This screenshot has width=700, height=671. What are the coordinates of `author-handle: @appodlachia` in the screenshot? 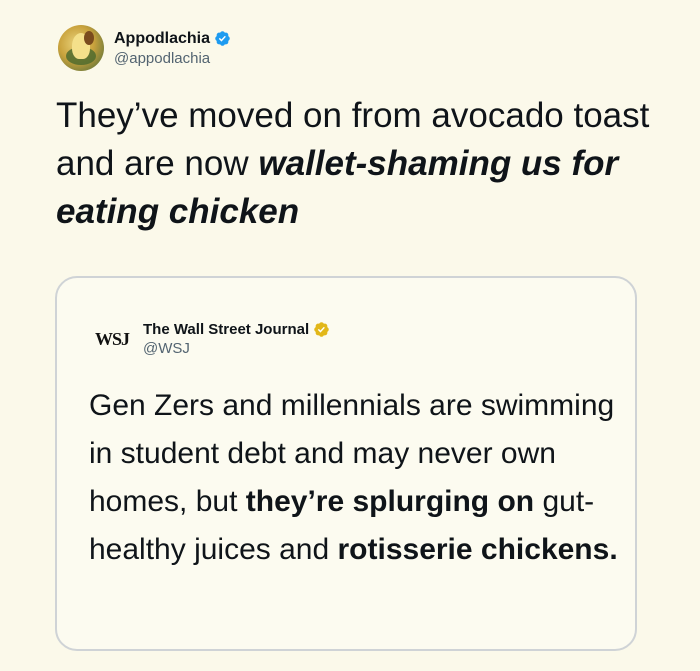 It's located at (172, 58).